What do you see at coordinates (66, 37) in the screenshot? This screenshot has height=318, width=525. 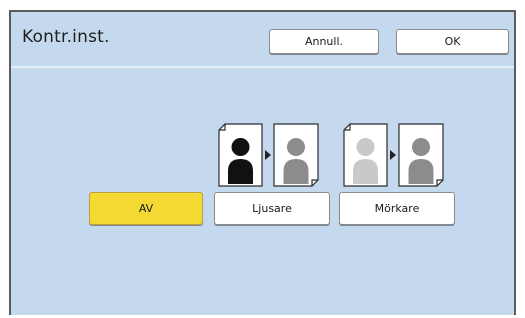 I see `dialog-title: Kontr.inst.` at bounding box center [66, 37].